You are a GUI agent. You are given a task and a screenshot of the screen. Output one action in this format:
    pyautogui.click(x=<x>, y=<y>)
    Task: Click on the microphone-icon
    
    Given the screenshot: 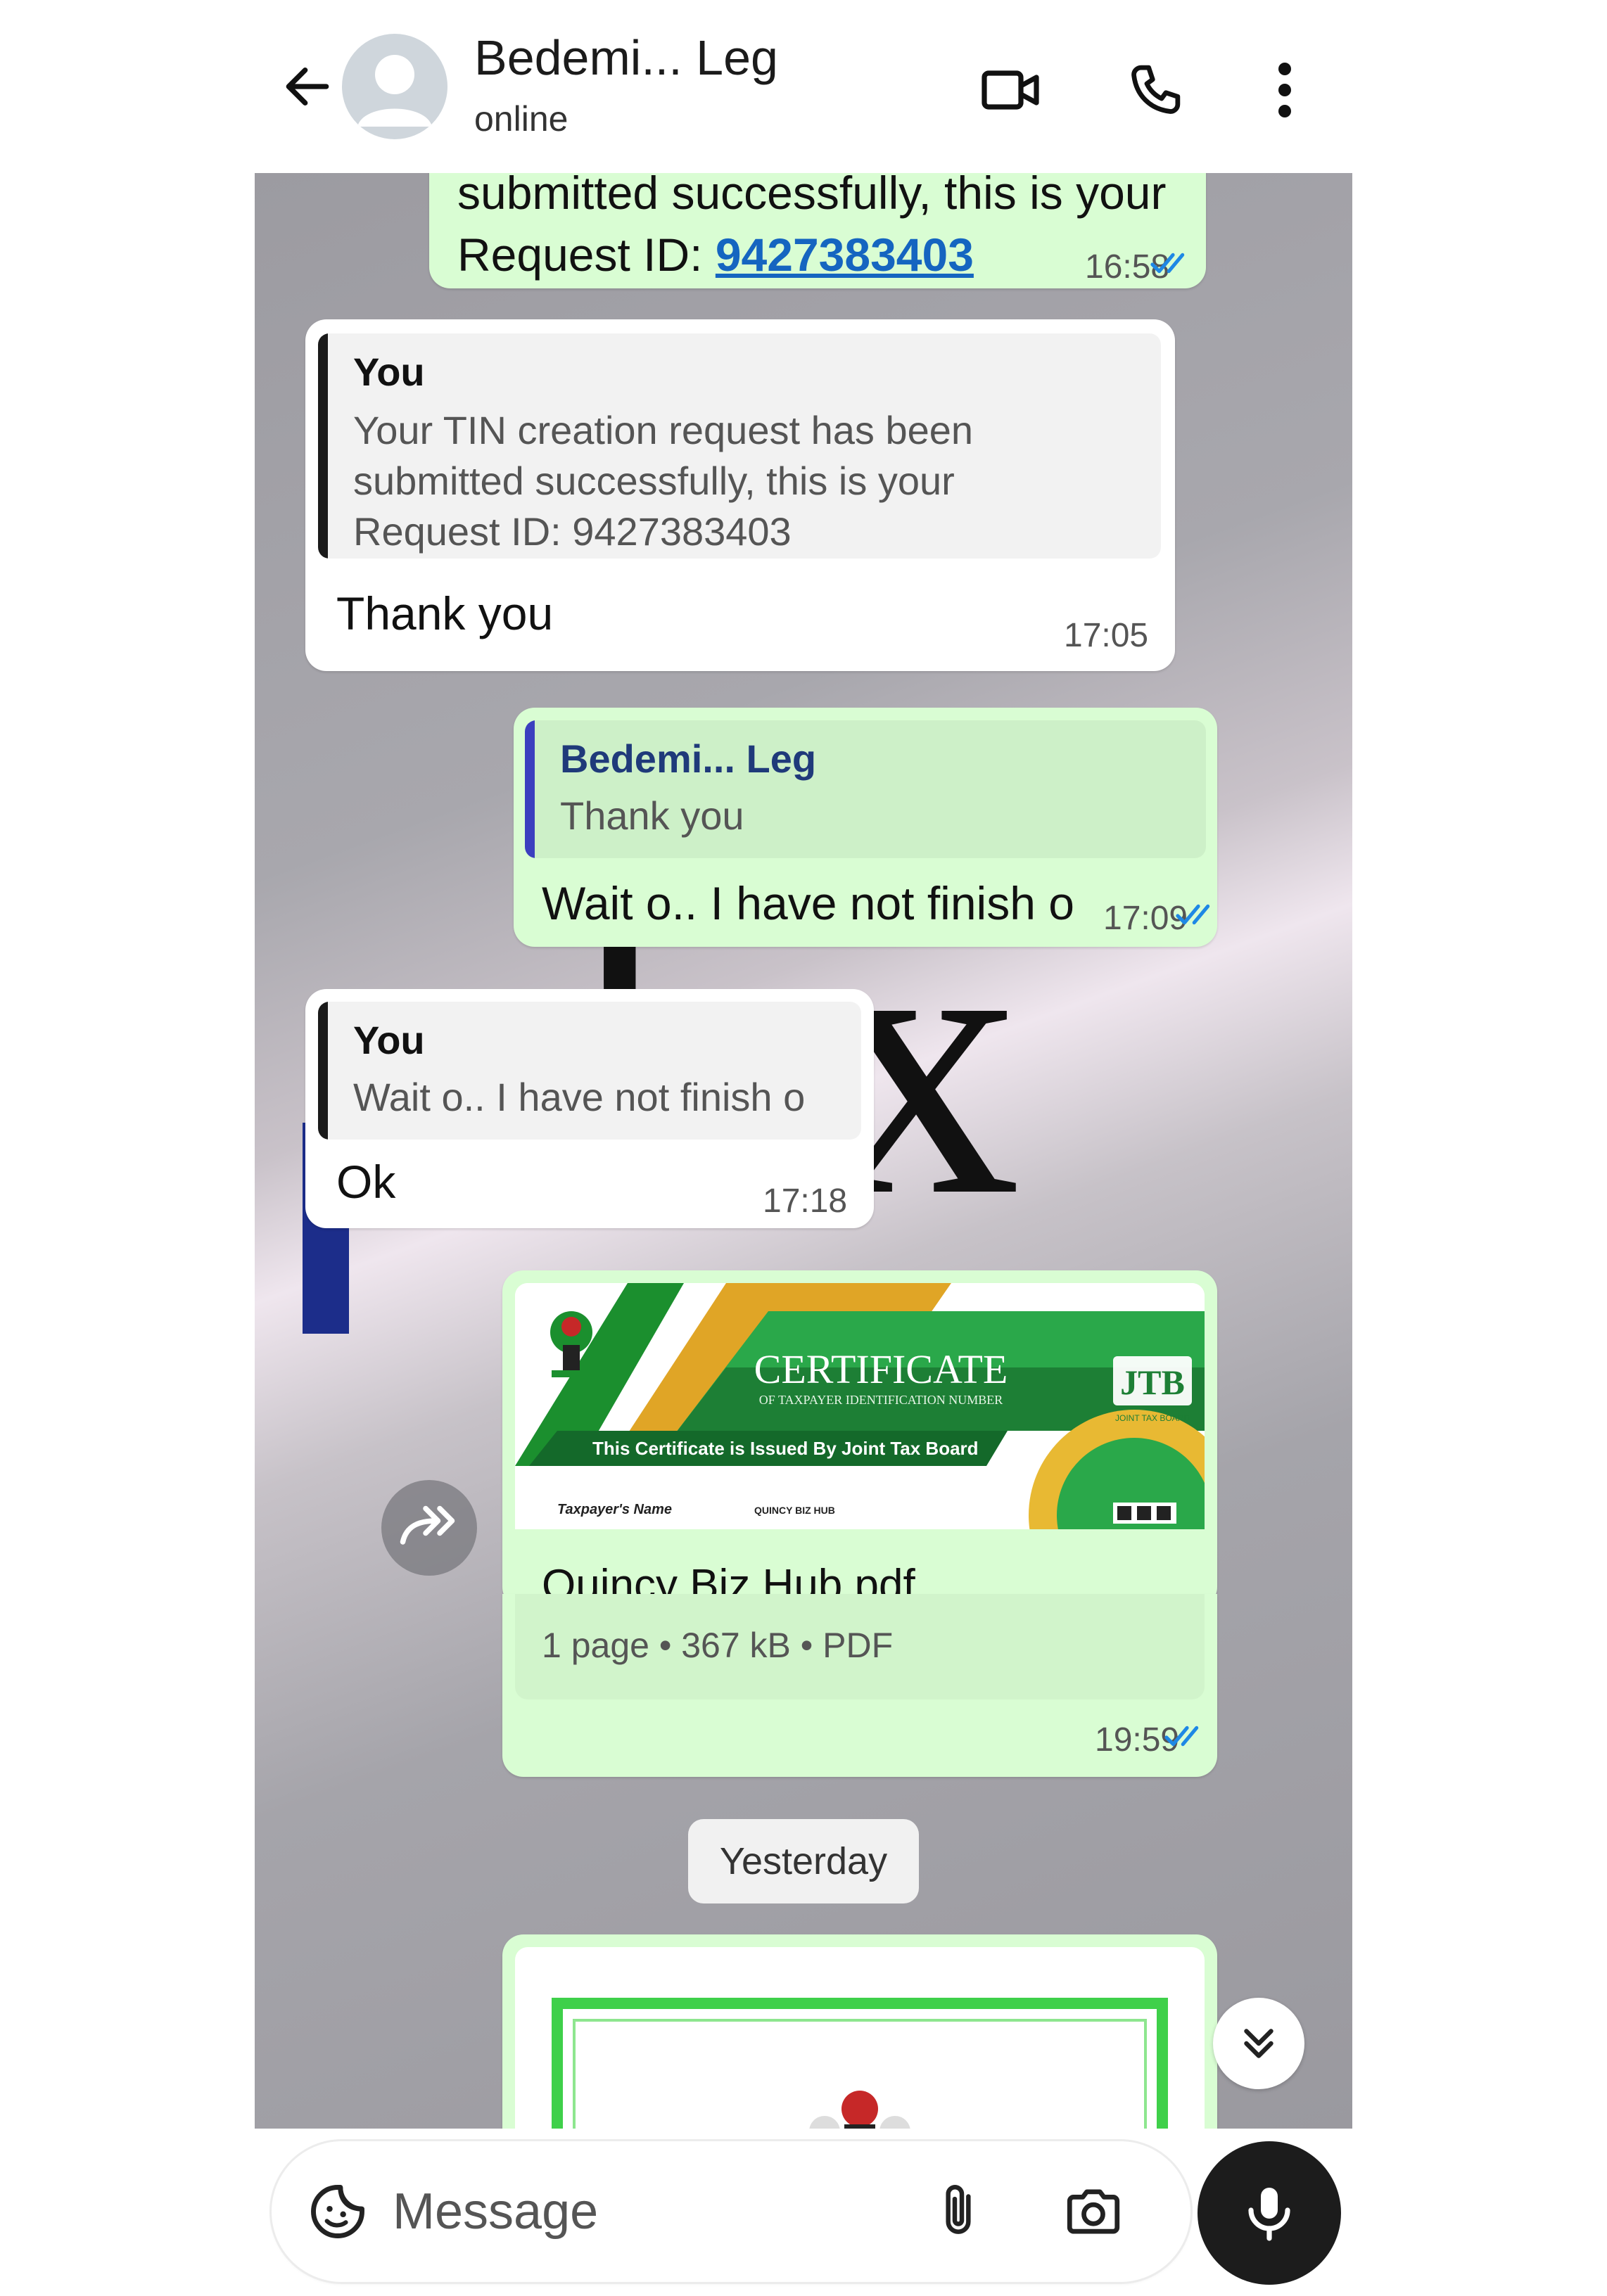 What is the action you would take?
    pyautogui.click(x=1269, y=2214)
    